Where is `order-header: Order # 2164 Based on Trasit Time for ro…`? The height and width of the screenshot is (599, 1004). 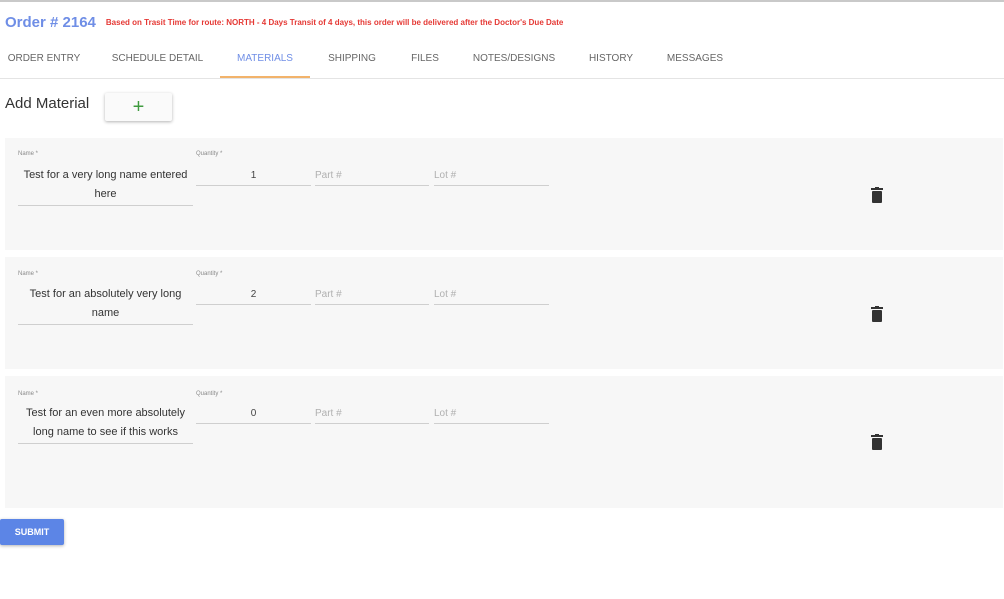 order-header: Order # 2164 Based on Trasit Time for ro… is located at coordinates (284, 22).